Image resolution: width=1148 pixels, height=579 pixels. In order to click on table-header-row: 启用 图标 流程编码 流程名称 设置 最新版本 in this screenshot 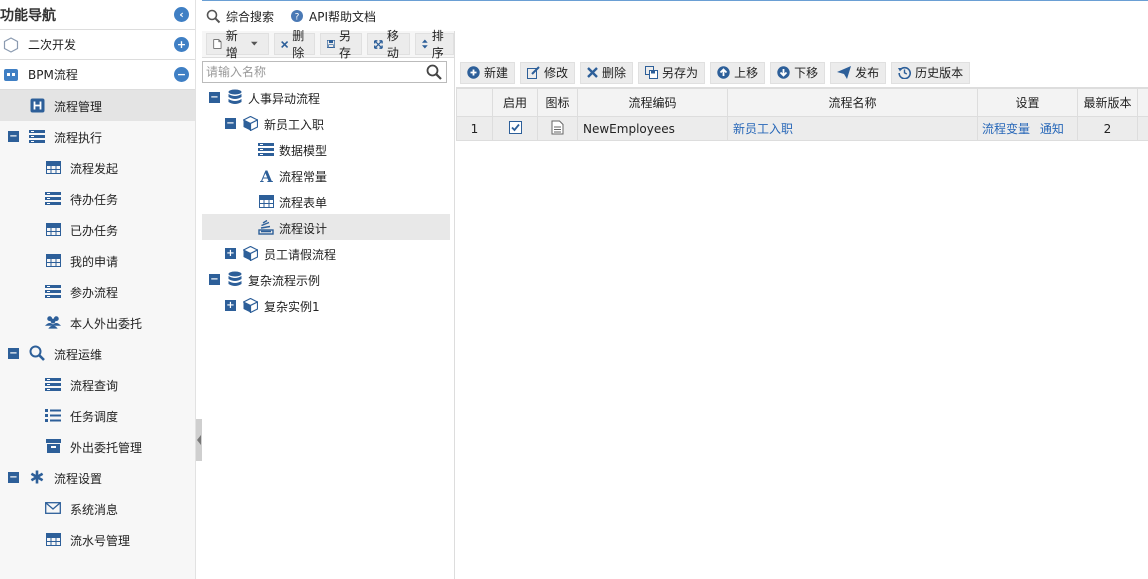, I will do `click(802, 102)`.